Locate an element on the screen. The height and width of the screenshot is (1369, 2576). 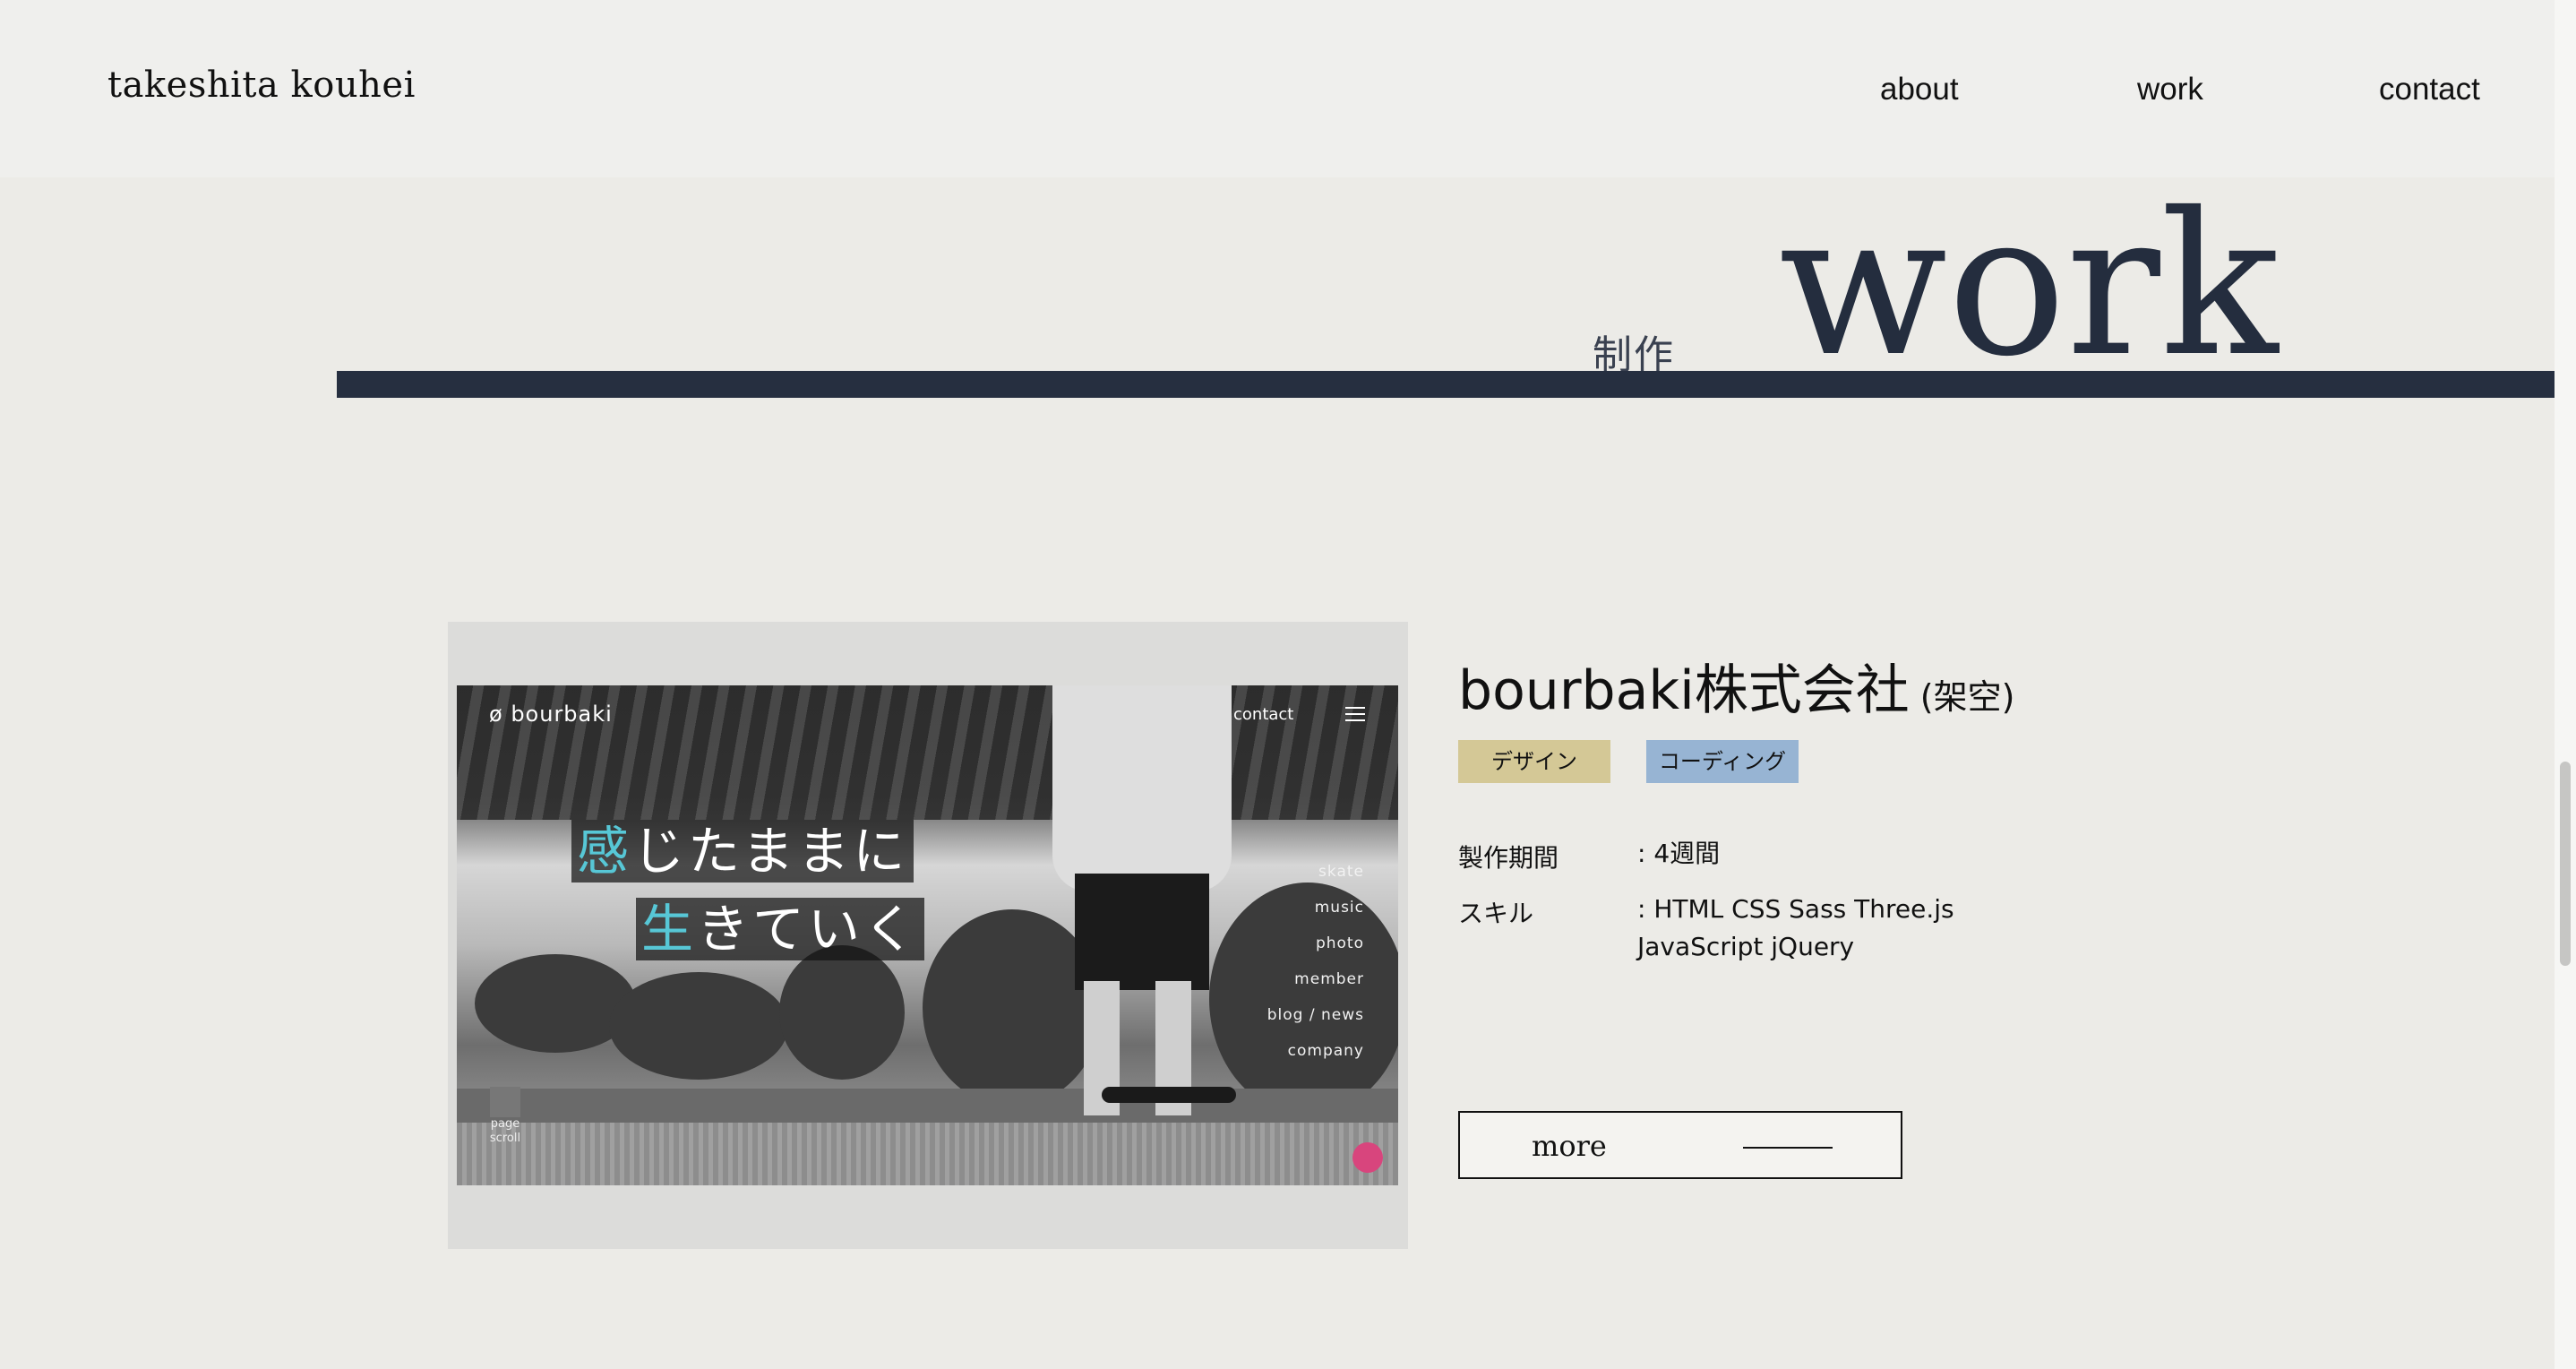
hamburger-menu-icon is located at coordinates (1355, 716).